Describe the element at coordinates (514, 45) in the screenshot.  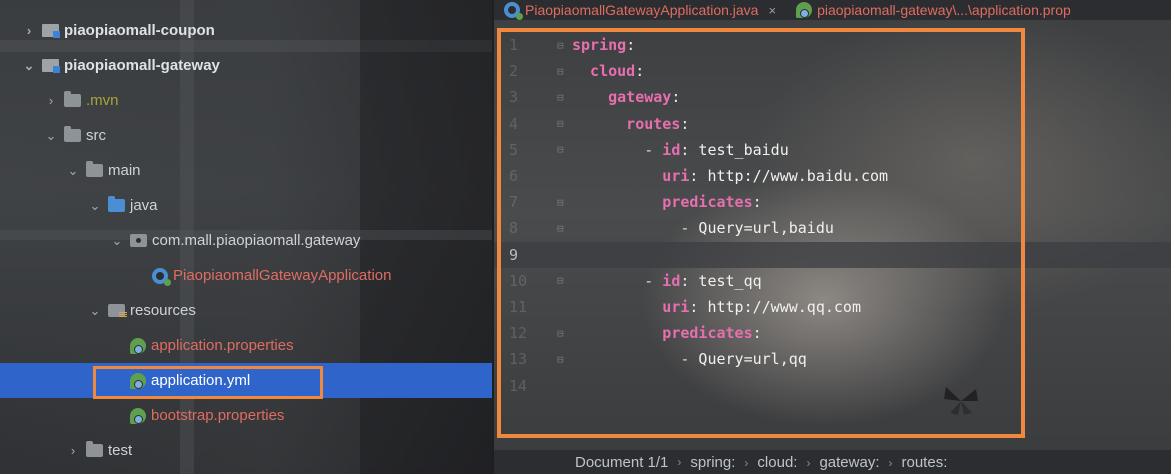
I see `line-number: 1` at that location.